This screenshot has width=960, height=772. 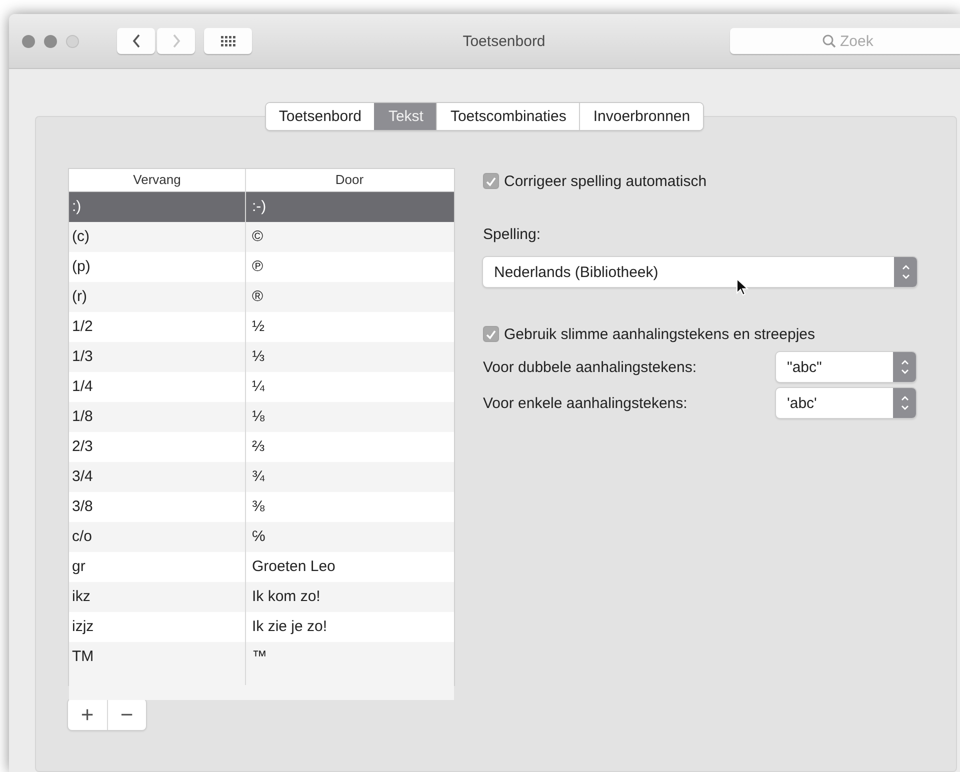 What do you see at coordinates (504, 41) in the screenshot?
I see `window-title: Toetsenbord` at bounding box center [504, 41].